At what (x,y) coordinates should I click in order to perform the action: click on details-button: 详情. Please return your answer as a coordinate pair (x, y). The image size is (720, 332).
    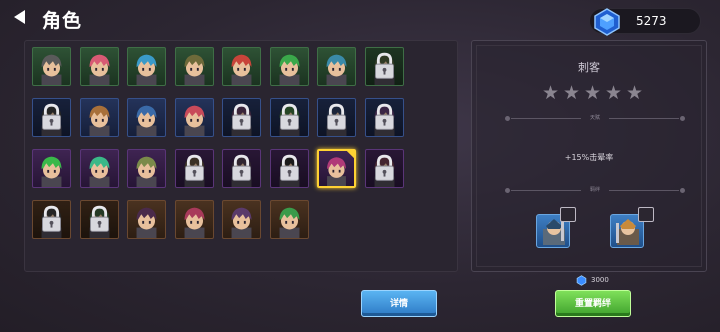
    Looking at the image, I should click on (399, 303).